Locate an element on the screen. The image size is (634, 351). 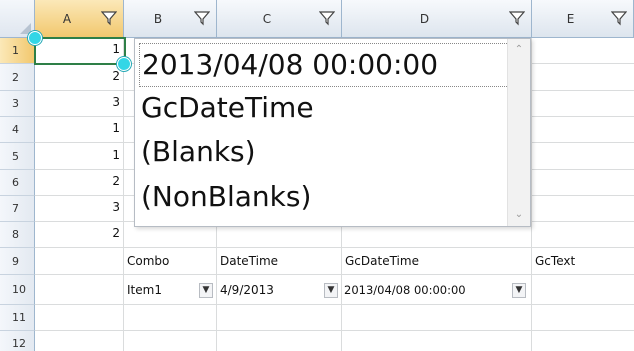
row-header: 6 is located at coordinates (17, 183).